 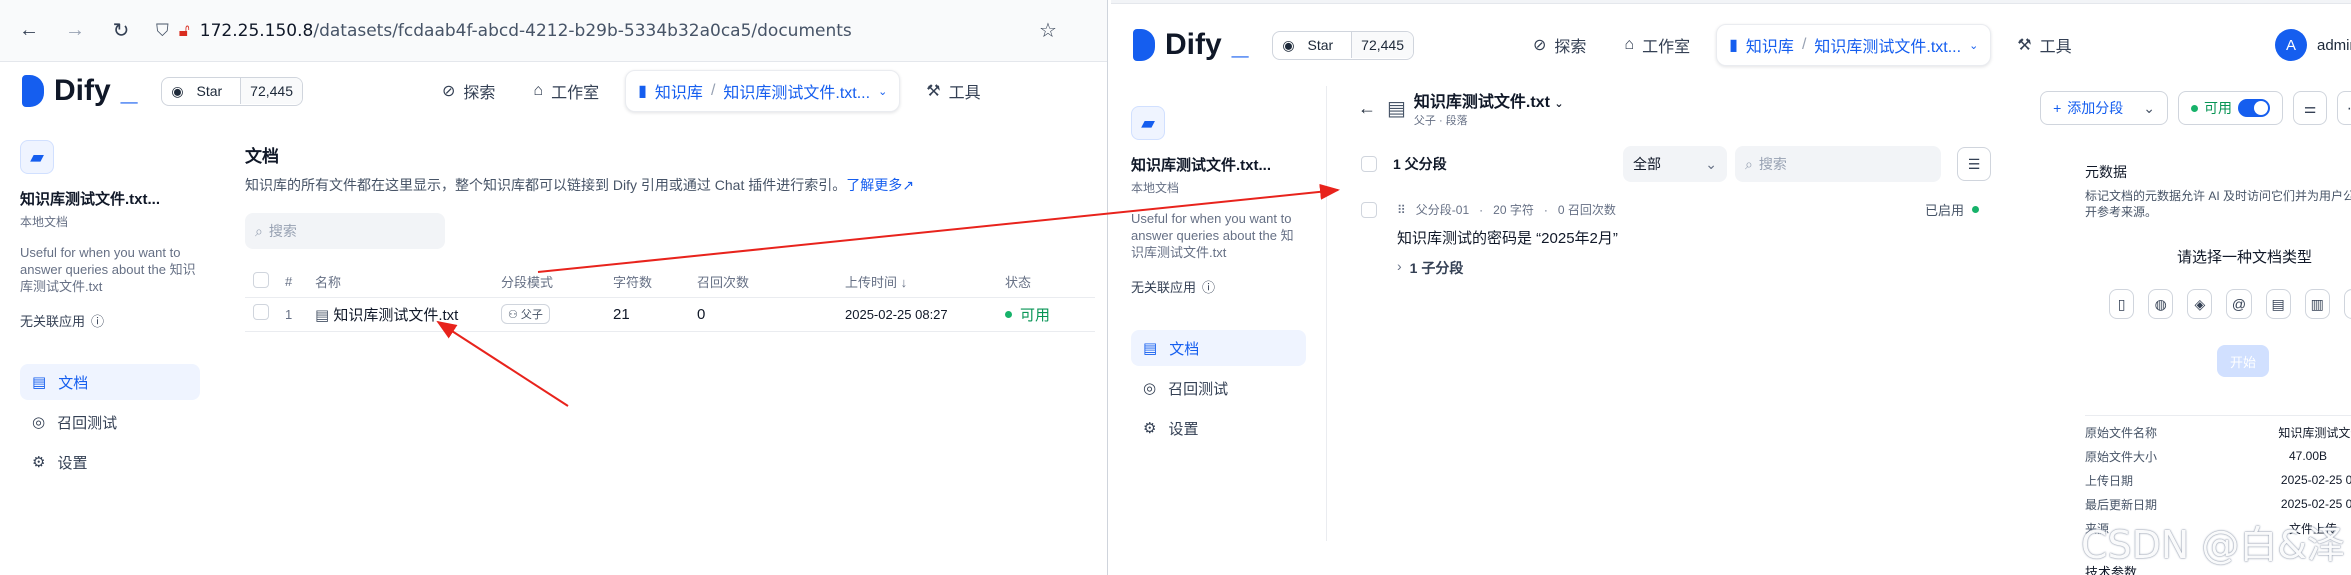 I want to click on row-upload-time: 2025-02-25 08:27, so click(x=917, y=314).